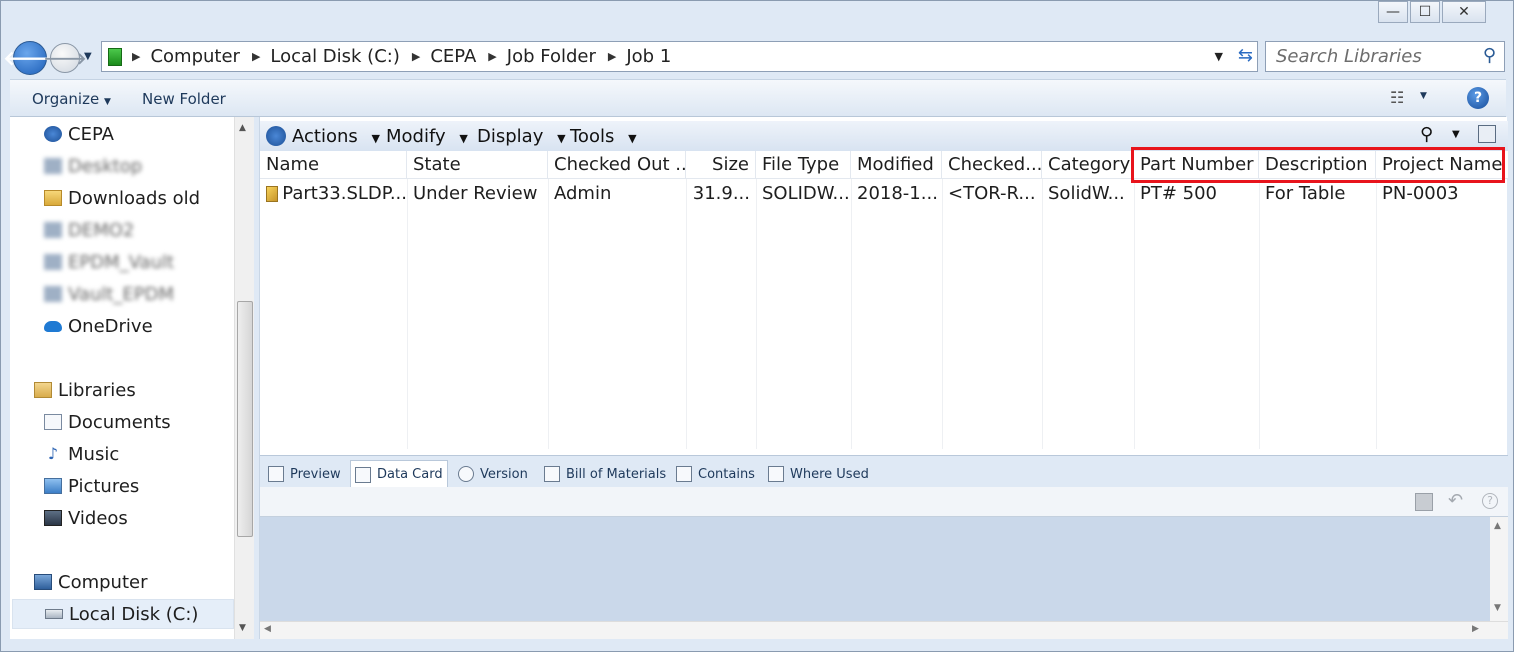  What do you see at coordinates (521, 136) in the screenshot?
I see `display-menu: Display ▼` at bounding box center [521, 136].